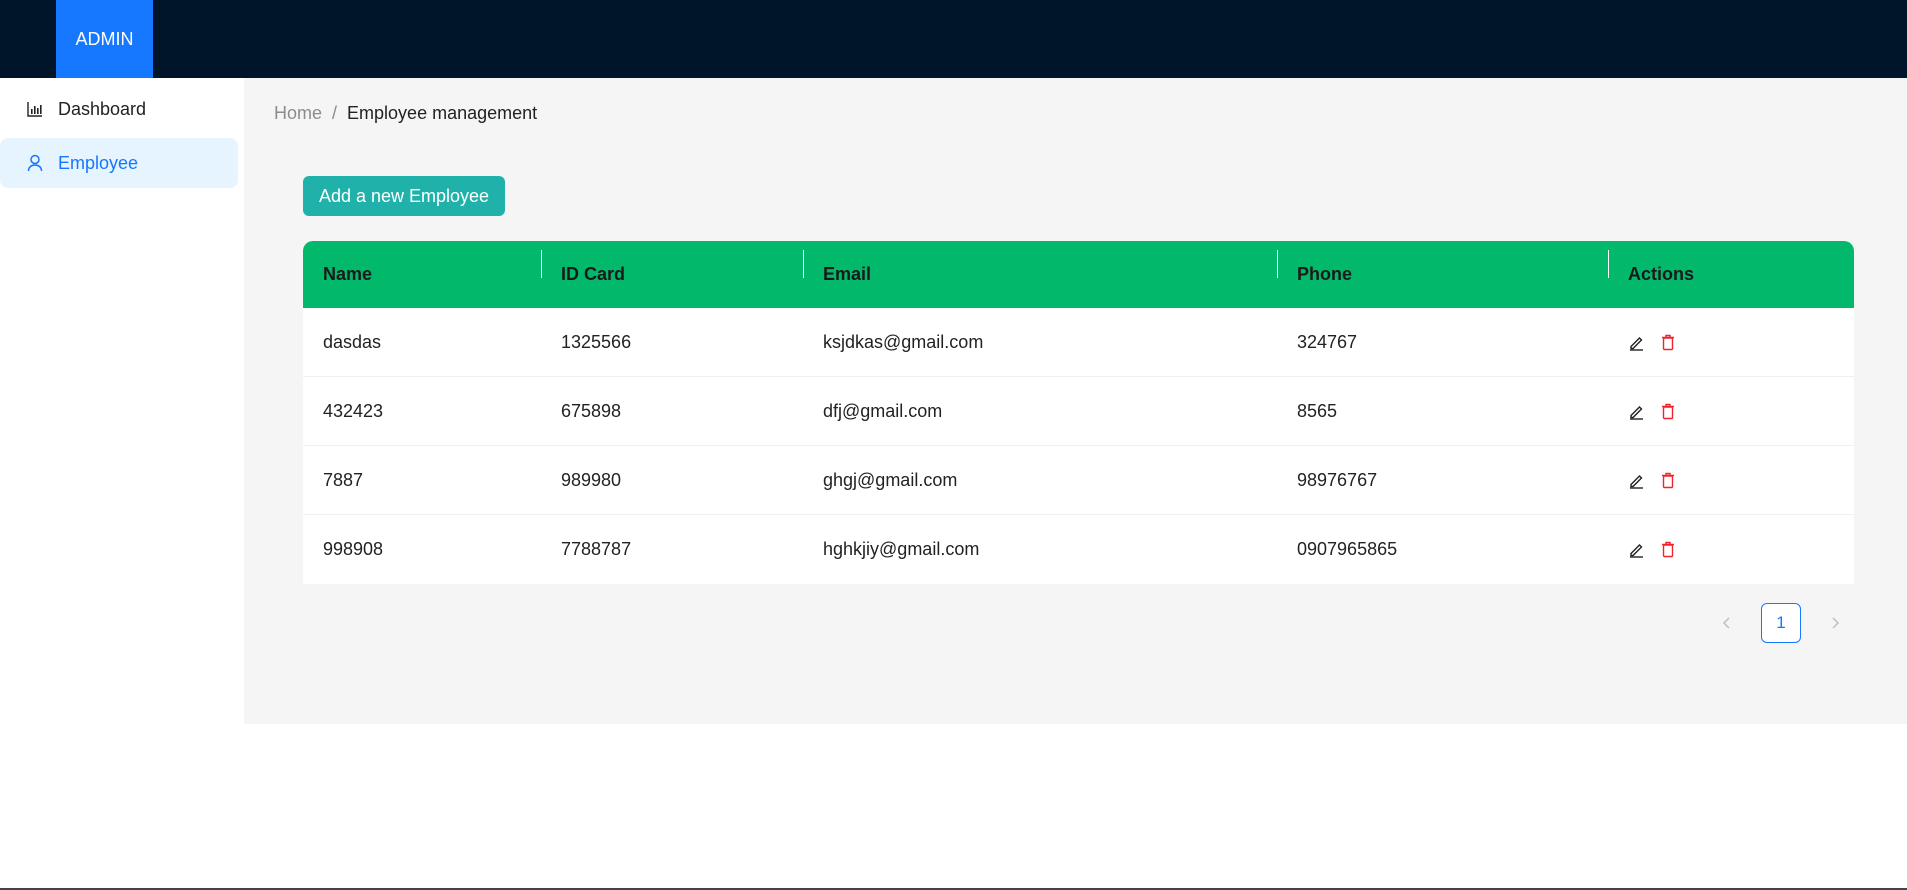  Describe the element at coordinates (1327, 341) in the screenshot. I see `cell-phone: 324767` at that location.